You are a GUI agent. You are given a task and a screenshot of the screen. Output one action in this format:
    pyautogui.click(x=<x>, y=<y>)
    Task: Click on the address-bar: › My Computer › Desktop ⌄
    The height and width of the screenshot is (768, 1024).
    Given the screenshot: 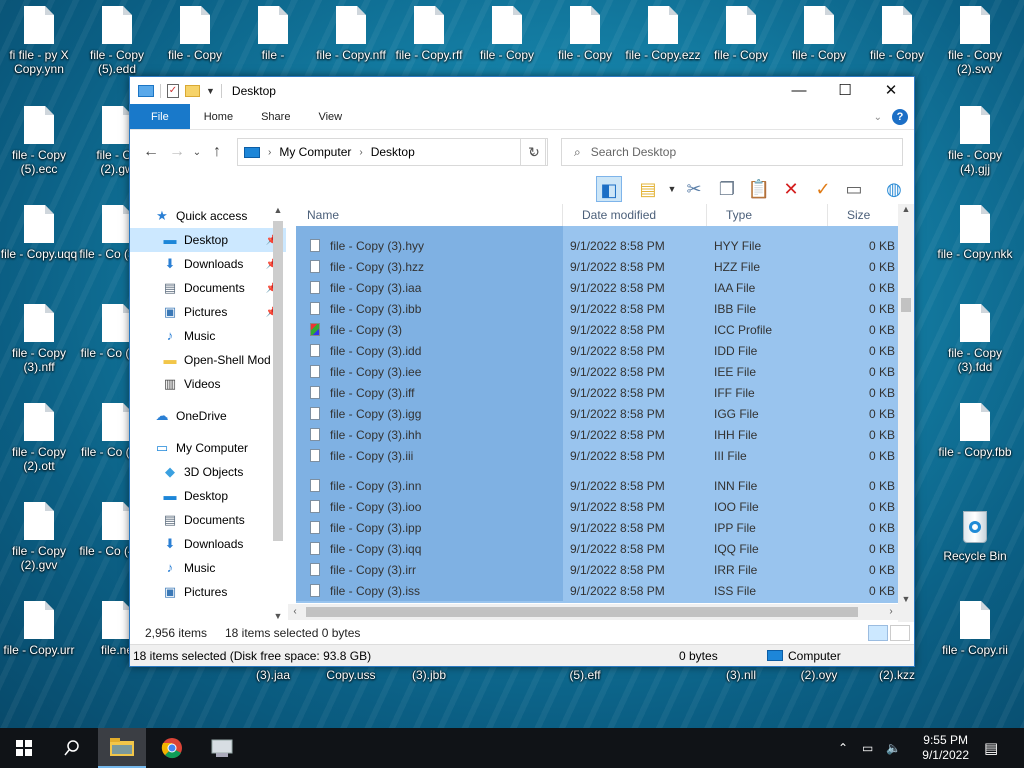 What is the action you would take?
    pyautogui.click(x=391, y=152)
    